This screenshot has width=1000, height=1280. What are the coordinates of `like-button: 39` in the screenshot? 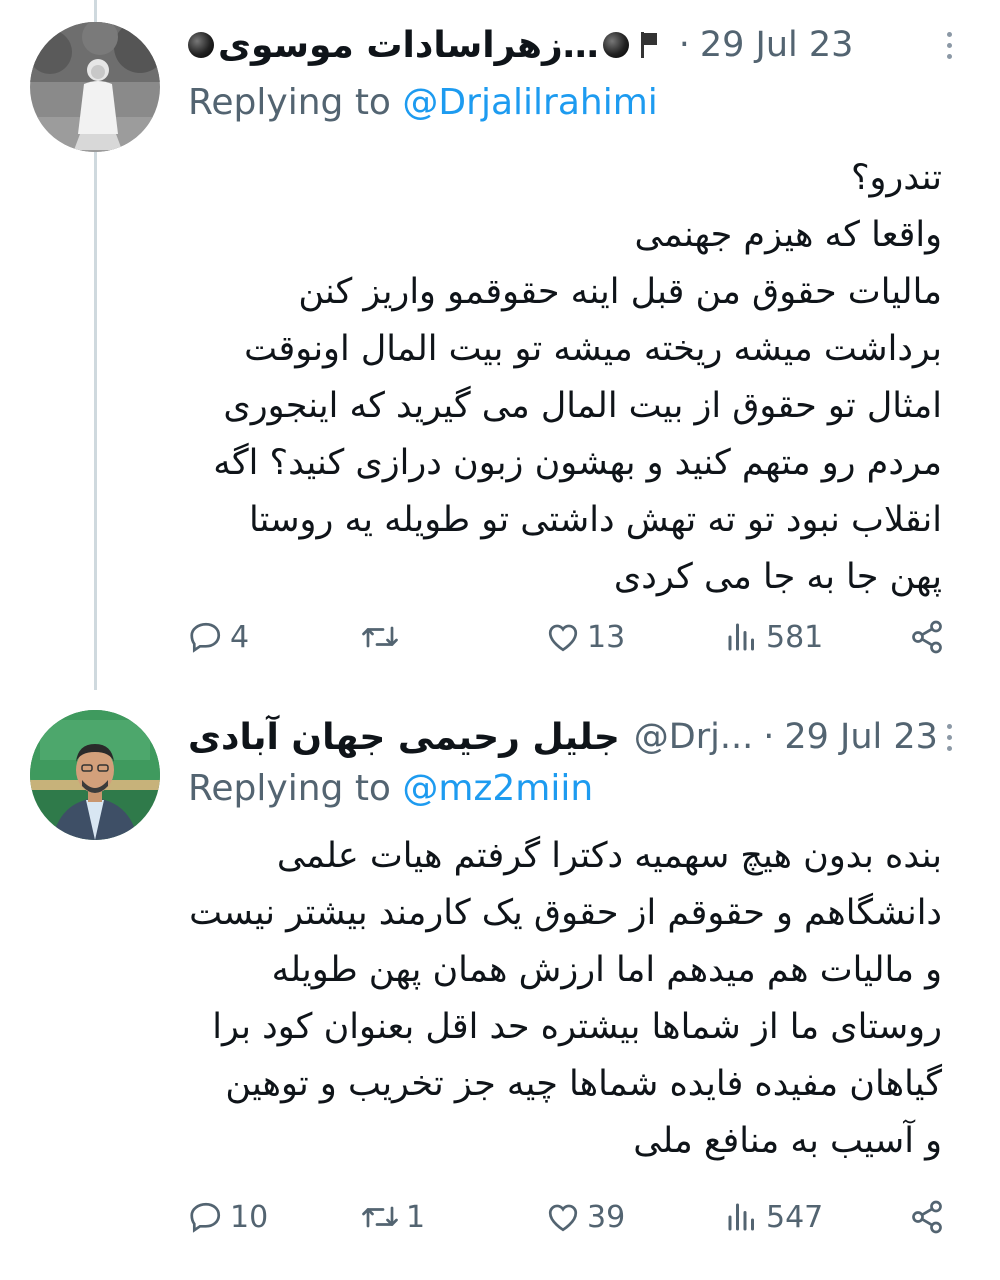 It's located at (585, 1217).